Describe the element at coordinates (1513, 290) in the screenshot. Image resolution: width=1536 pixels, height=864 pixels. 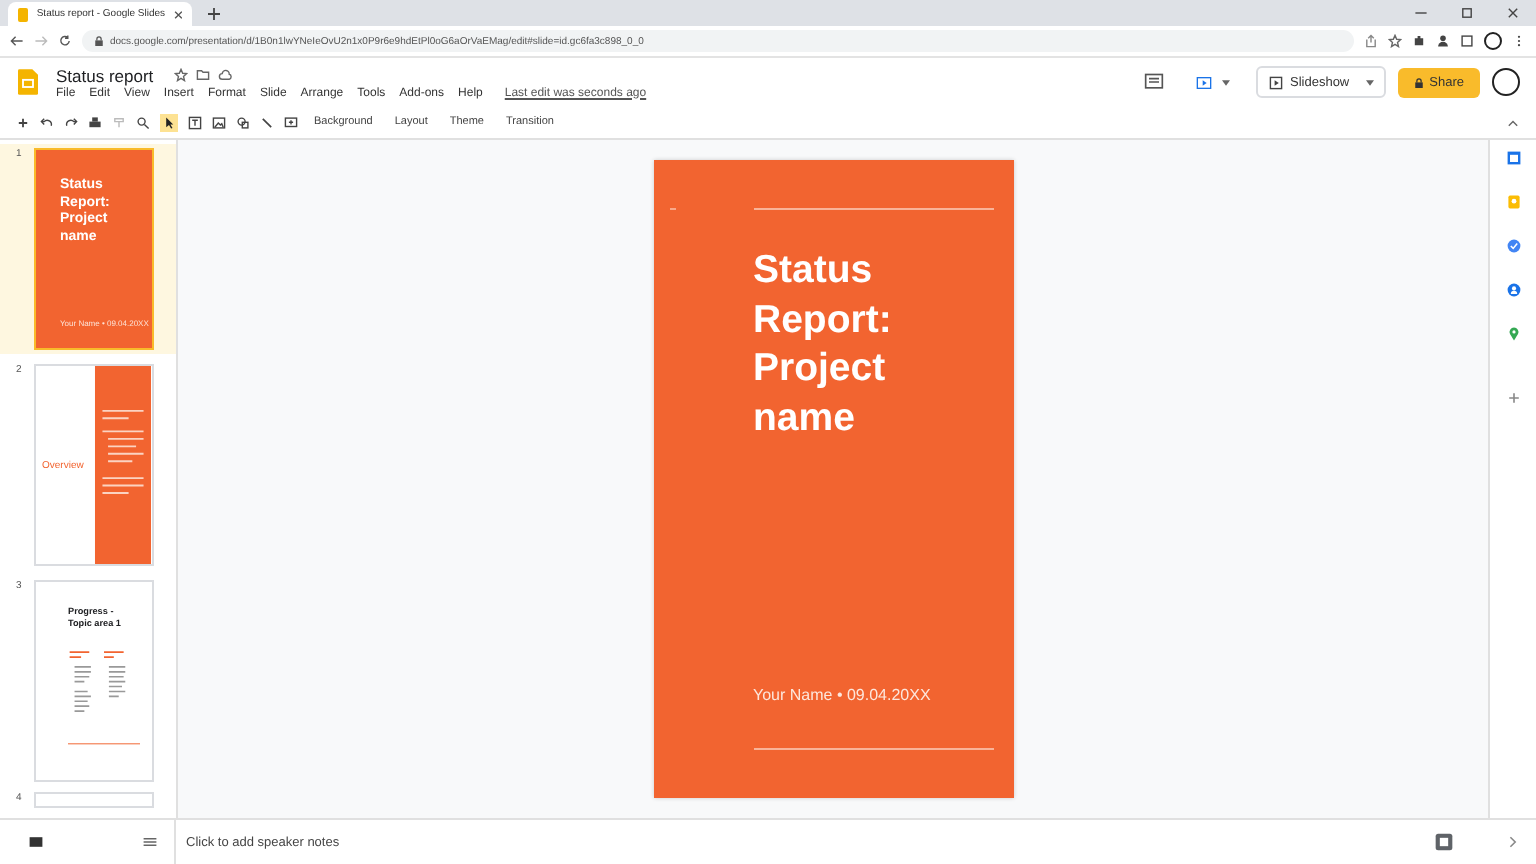
I see `contacts-icon` at that location.